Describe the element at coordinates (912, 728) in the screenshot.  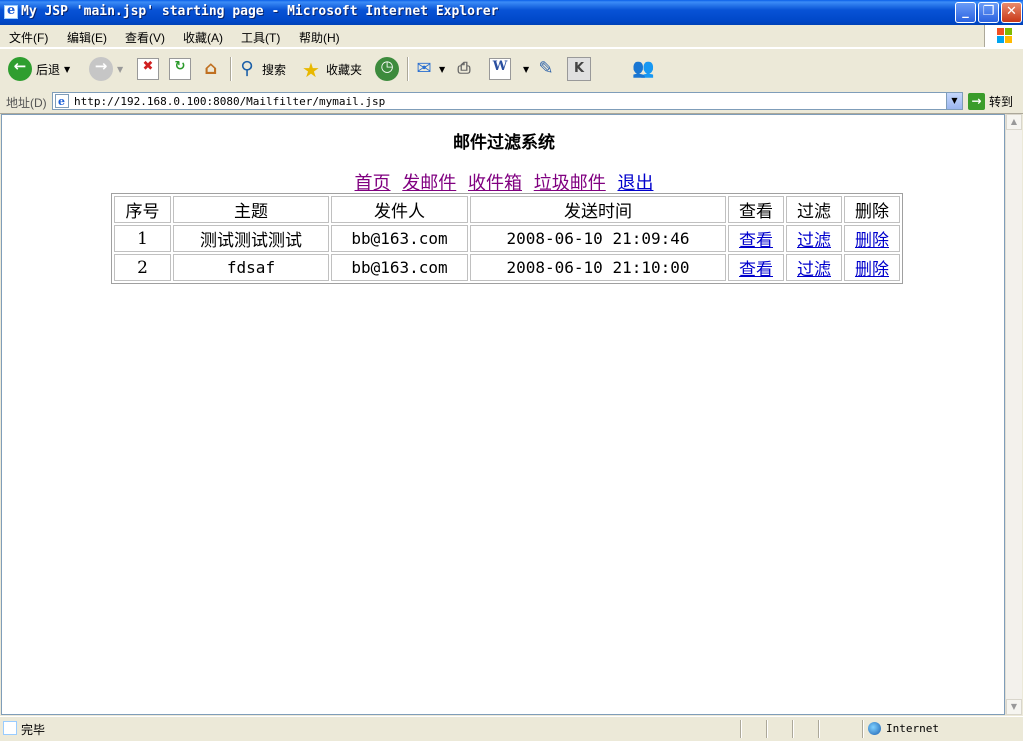
I see `zone-label: Internet` at that location.